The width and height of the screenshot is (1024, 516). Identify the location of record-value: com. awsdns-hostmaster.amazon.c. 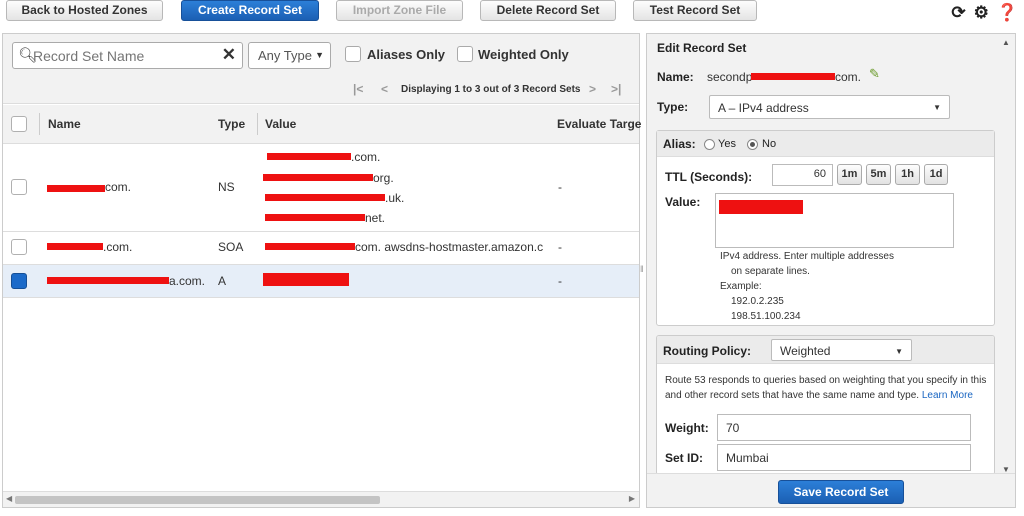
(449, 247).